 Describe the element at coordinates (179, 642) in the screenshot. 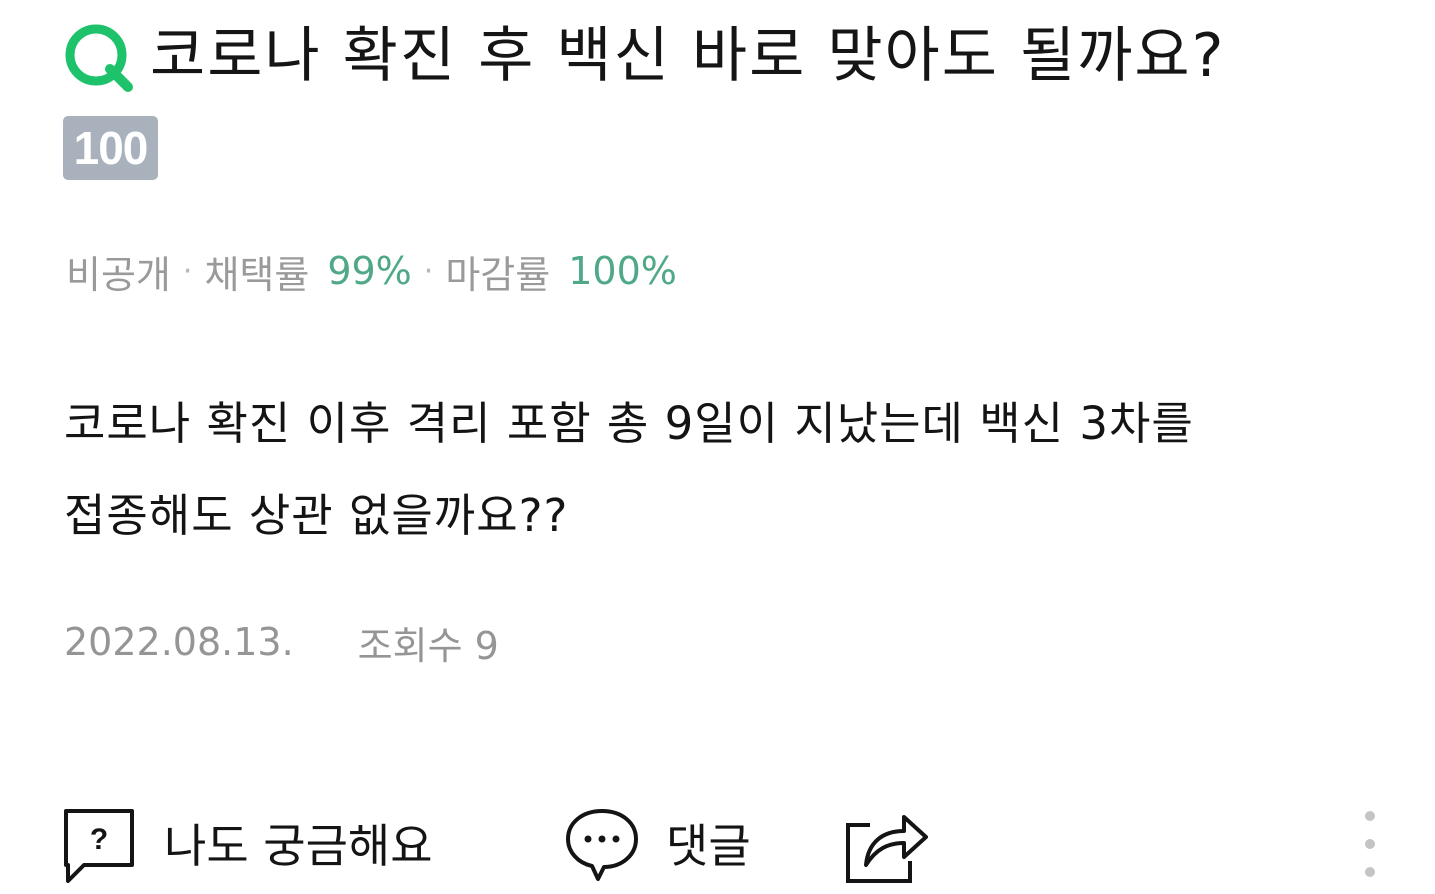

I see `post-date: 2022.08.13.` at that location.